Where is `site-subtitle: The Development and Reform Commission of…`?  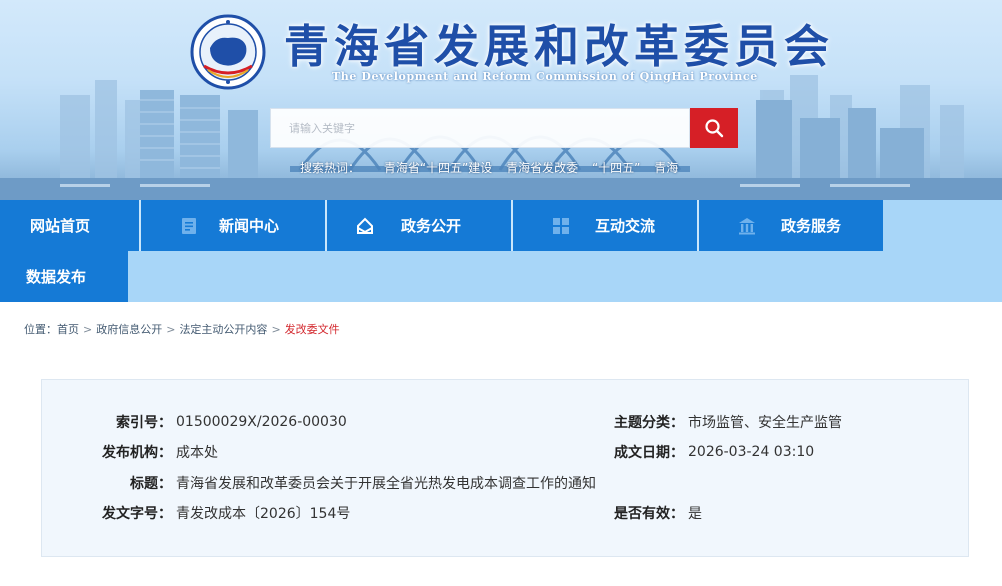
site-subtitle: The Development and Reform Commission of… is located at coordinates (545, 76).